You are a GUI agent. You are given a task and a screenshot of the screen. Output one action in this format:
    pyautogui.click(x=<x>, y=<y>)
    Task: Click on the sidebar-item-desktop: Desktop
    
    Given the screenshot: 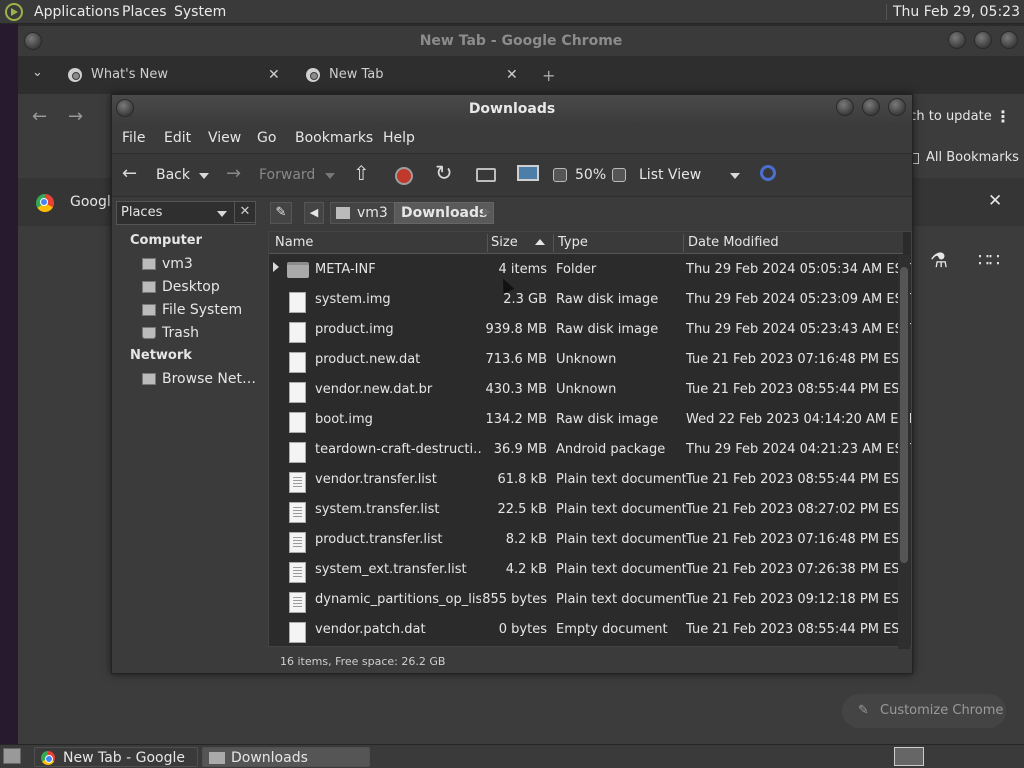 What is the action you would take?
    pyautogui.click(x=191, y=287)
    